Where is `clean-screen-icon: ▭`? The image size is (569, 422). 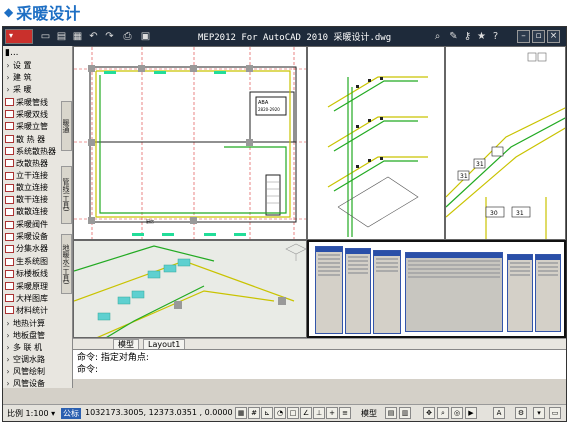 clean-screen-icon: ▭ is located at coordinates (555, 413).